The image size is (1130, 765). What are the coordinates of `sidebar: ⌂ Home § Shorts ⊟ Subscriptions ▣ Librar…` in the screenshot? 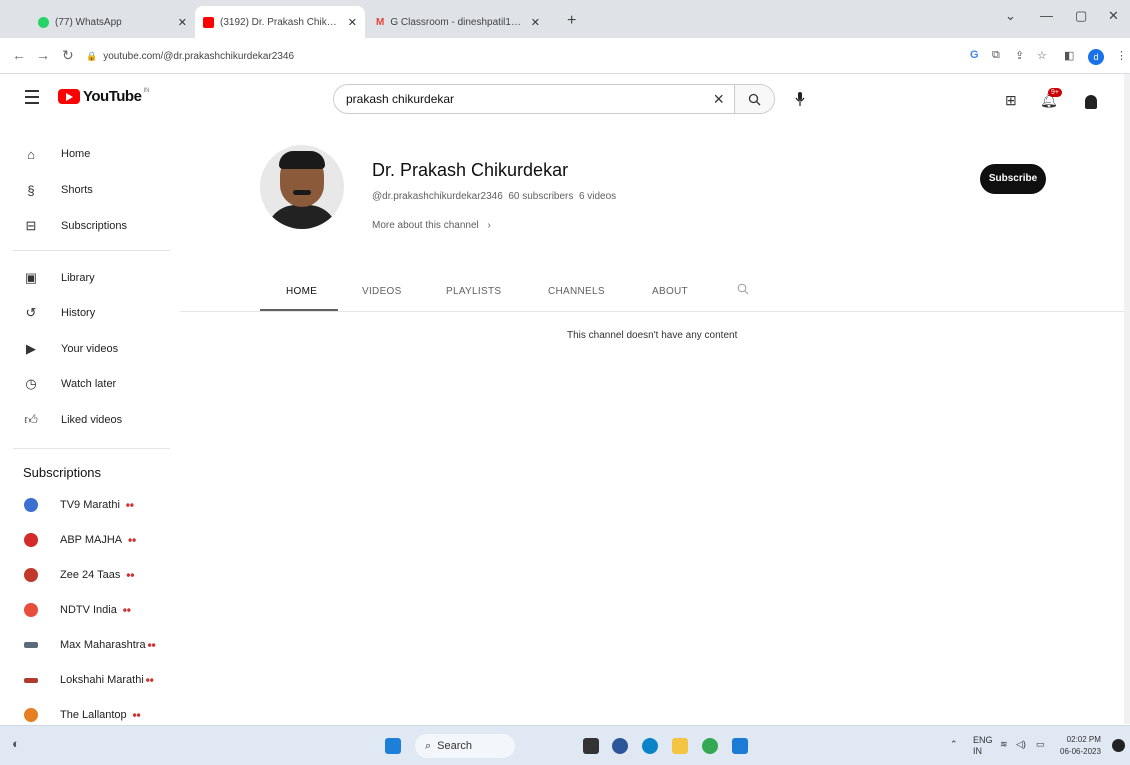 It's located at (90, 424).